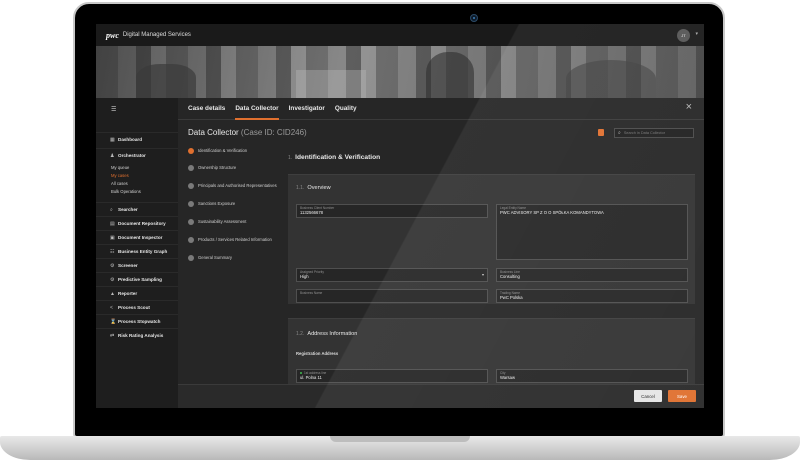 This screenshot has width=800, height=460. I want to click on business-line-field: Business Line Consulting, so click(592, 275).